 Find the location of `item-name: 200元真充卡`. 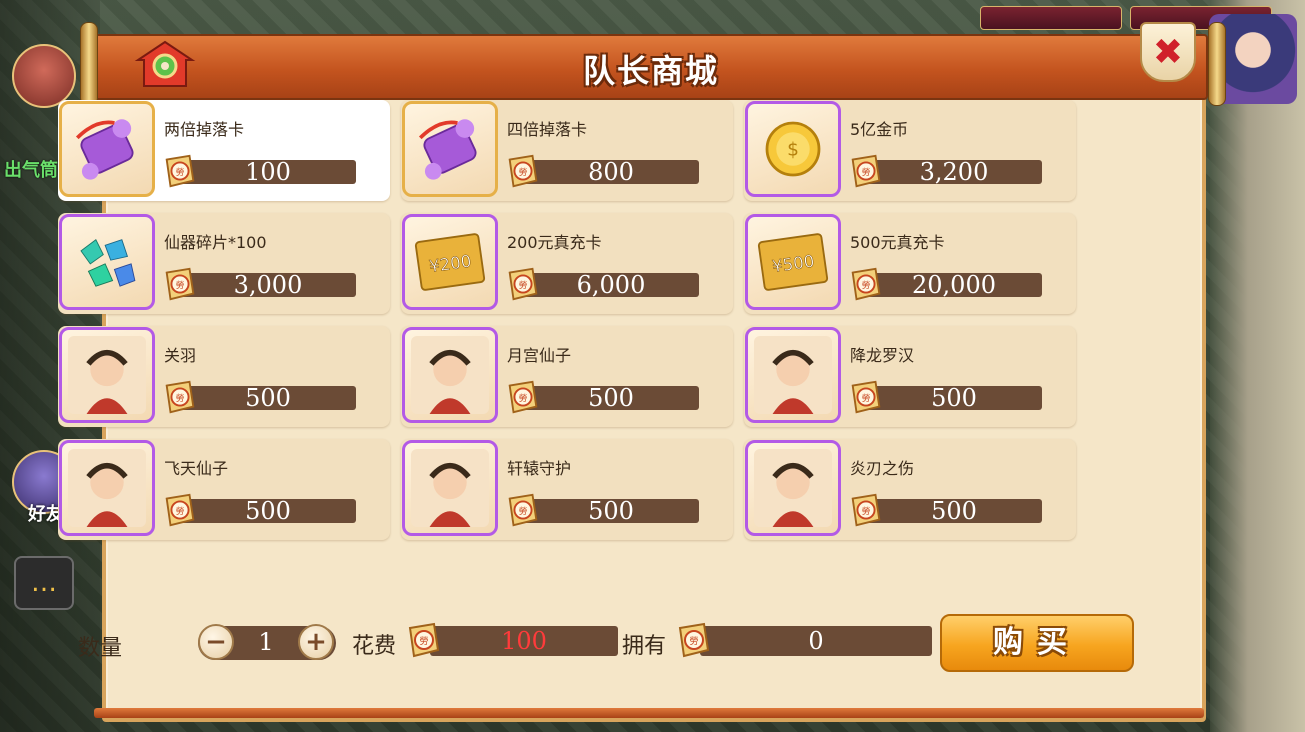

item-name: 200元真充卡 is located at coordinates (554, 242).